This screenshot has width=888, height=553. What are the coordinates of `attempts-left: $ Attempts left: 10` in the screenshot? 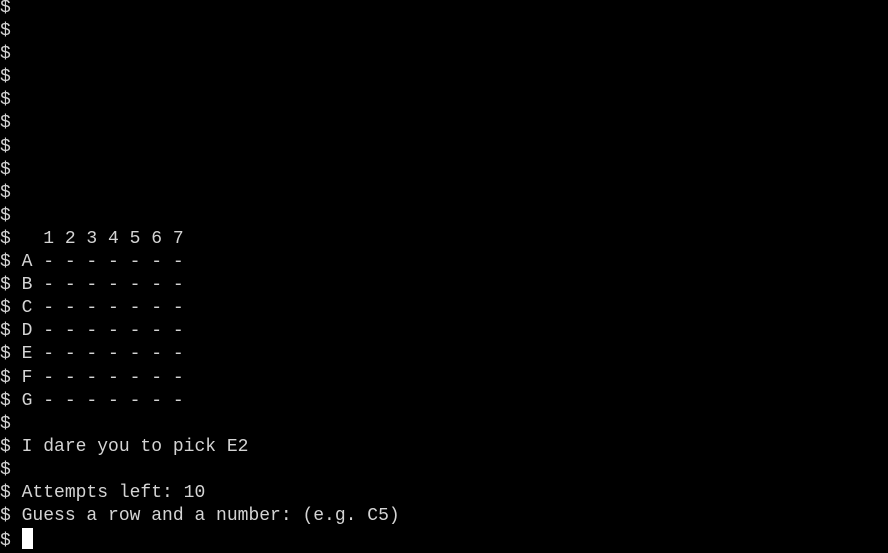 It's located at (200, 493).